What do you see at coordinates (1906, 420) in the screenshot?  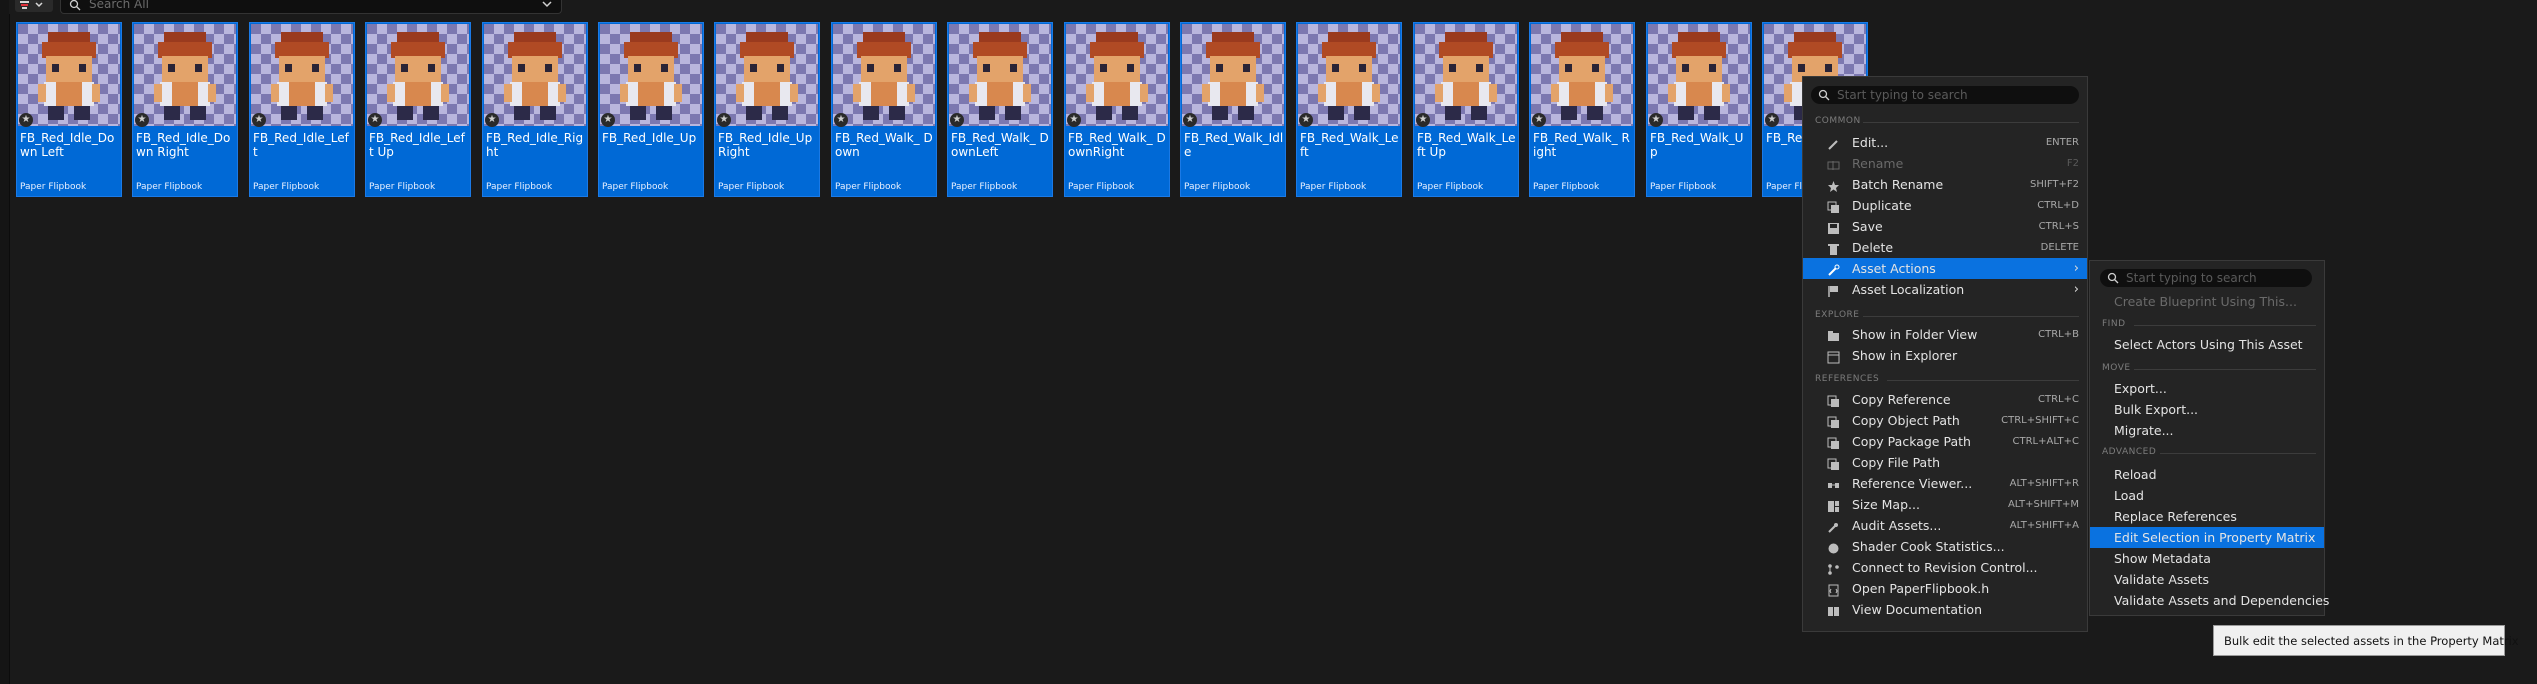 I see `menu-item-label: Copy Object Path` at bounding box center [1906, 420].